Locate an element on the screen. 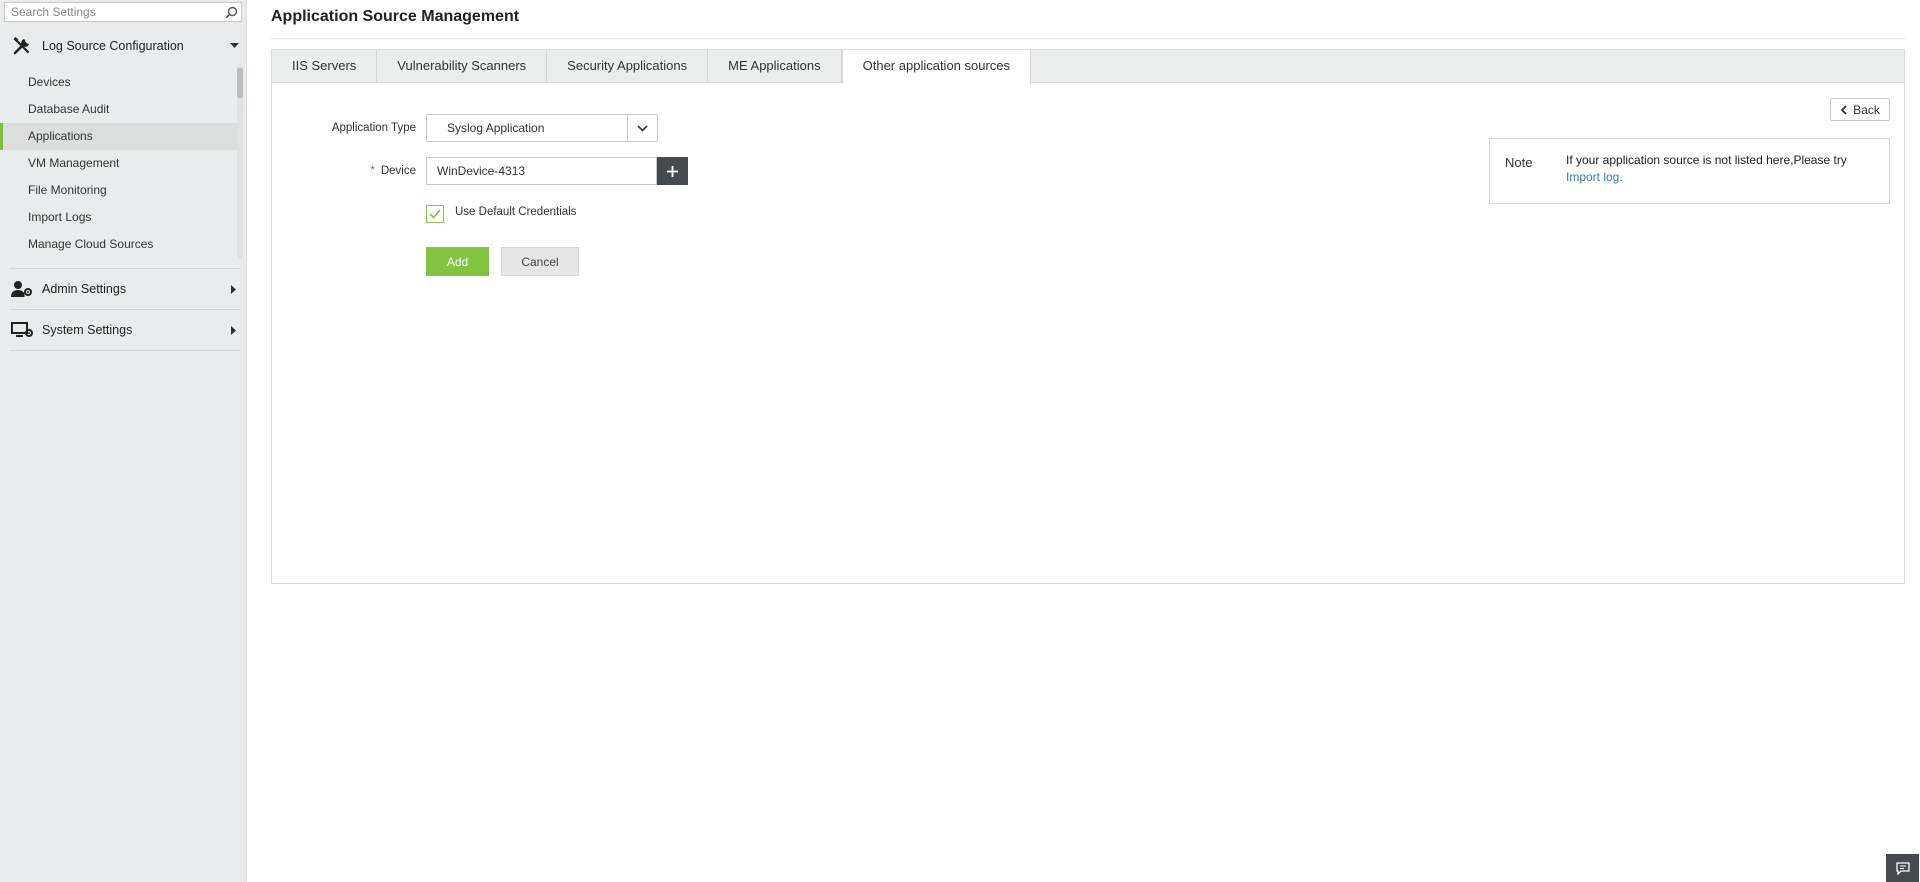 The image size is (1920, 882). chat-icon is located at coordinates (1902, 868).